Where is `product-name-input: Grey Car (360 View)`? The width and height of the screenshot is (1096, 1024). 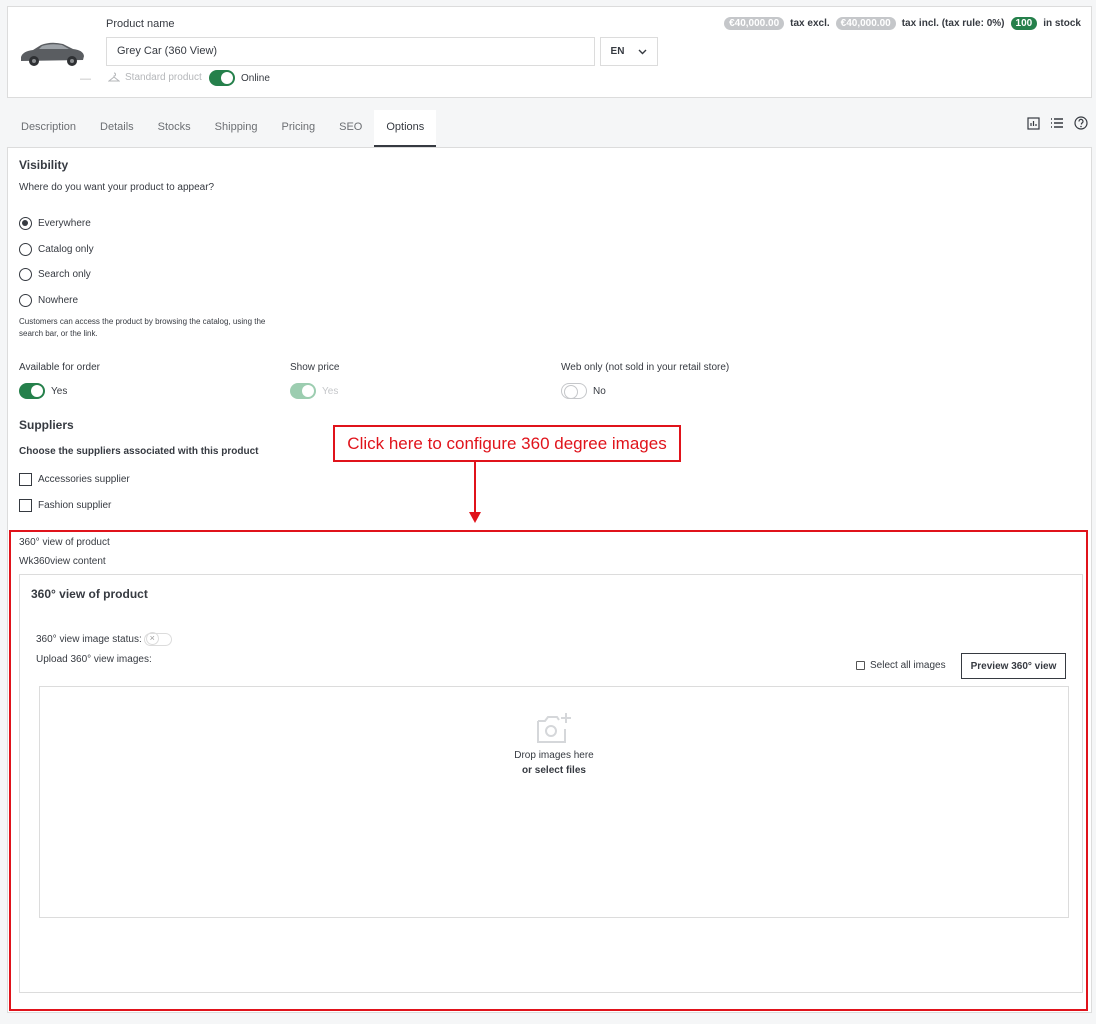 product-name-input: Grey Car (360 View) is located at coordinates (350, 51).